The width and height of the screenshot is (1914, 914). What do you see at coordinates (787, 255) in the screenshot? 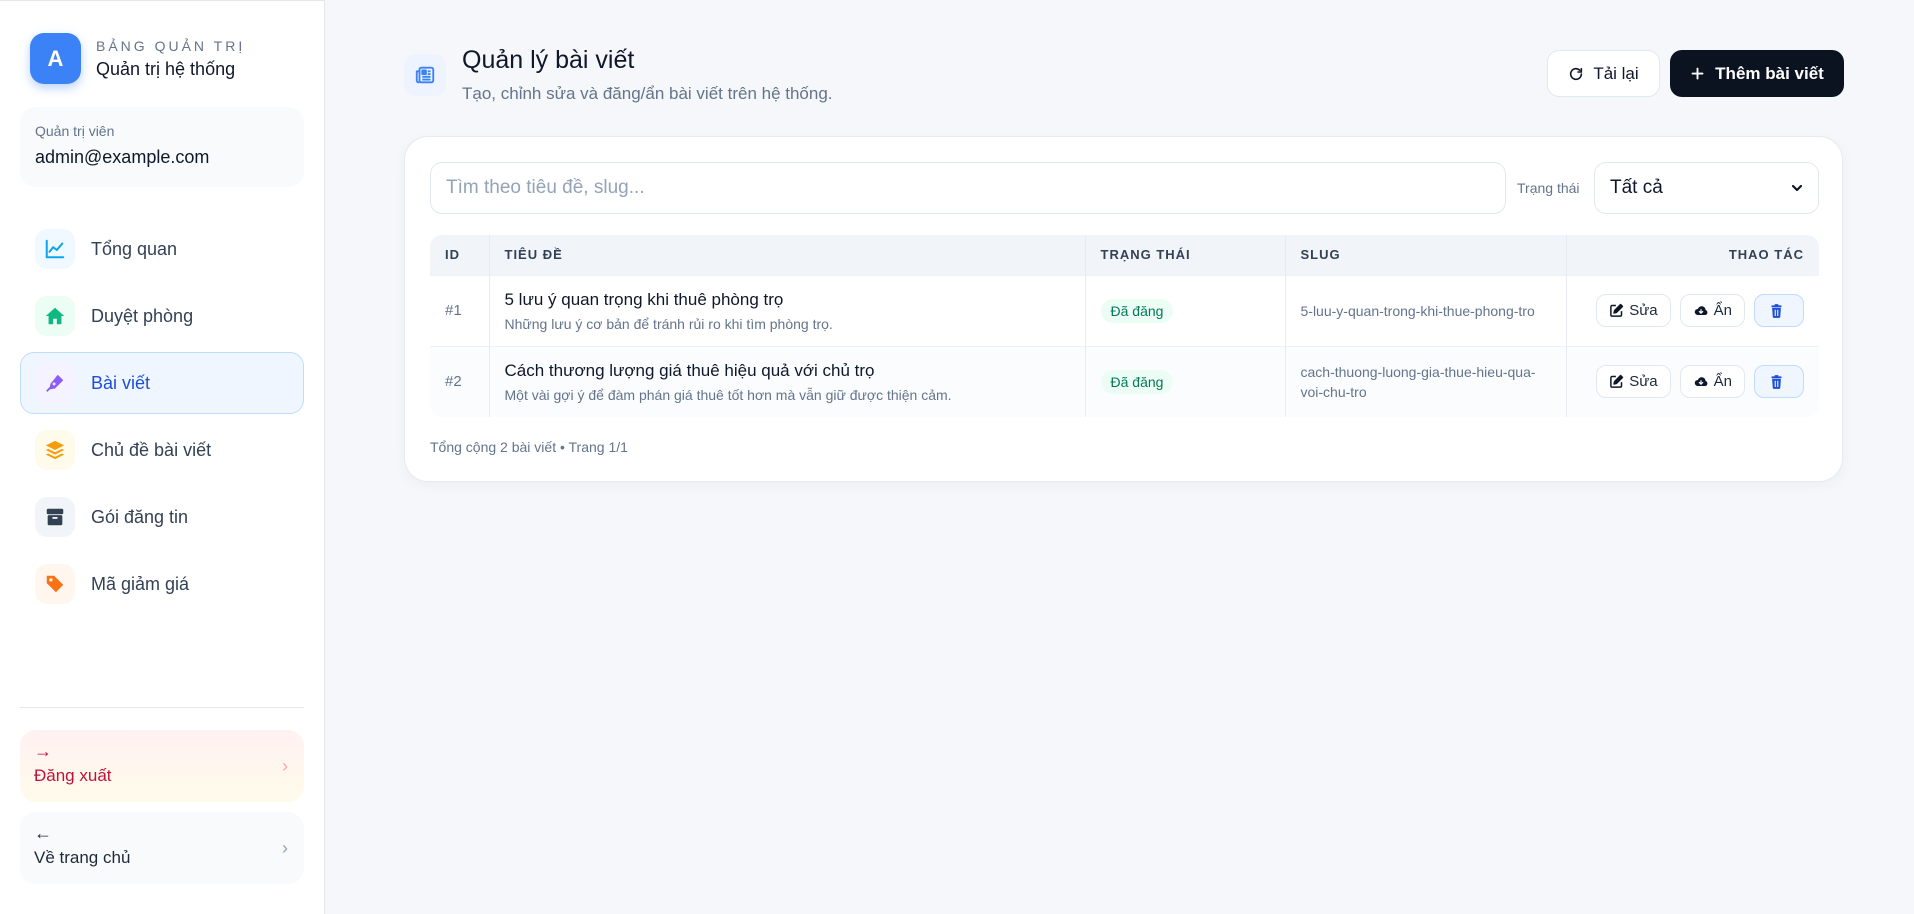
I see `column-header-title: TIÊU ĐỀ` at bounding box center [787, 255].